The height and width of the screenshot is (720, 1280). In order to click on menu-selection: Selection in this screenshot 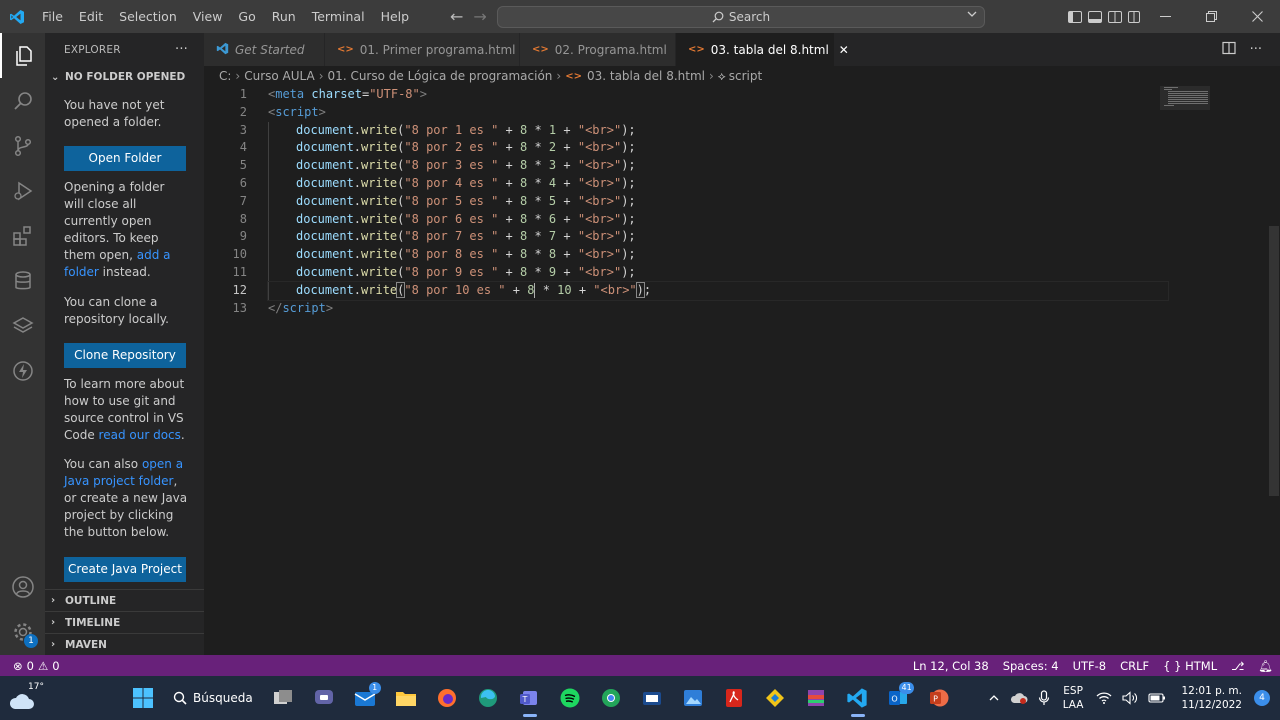, I will do `click(148, 16)`.